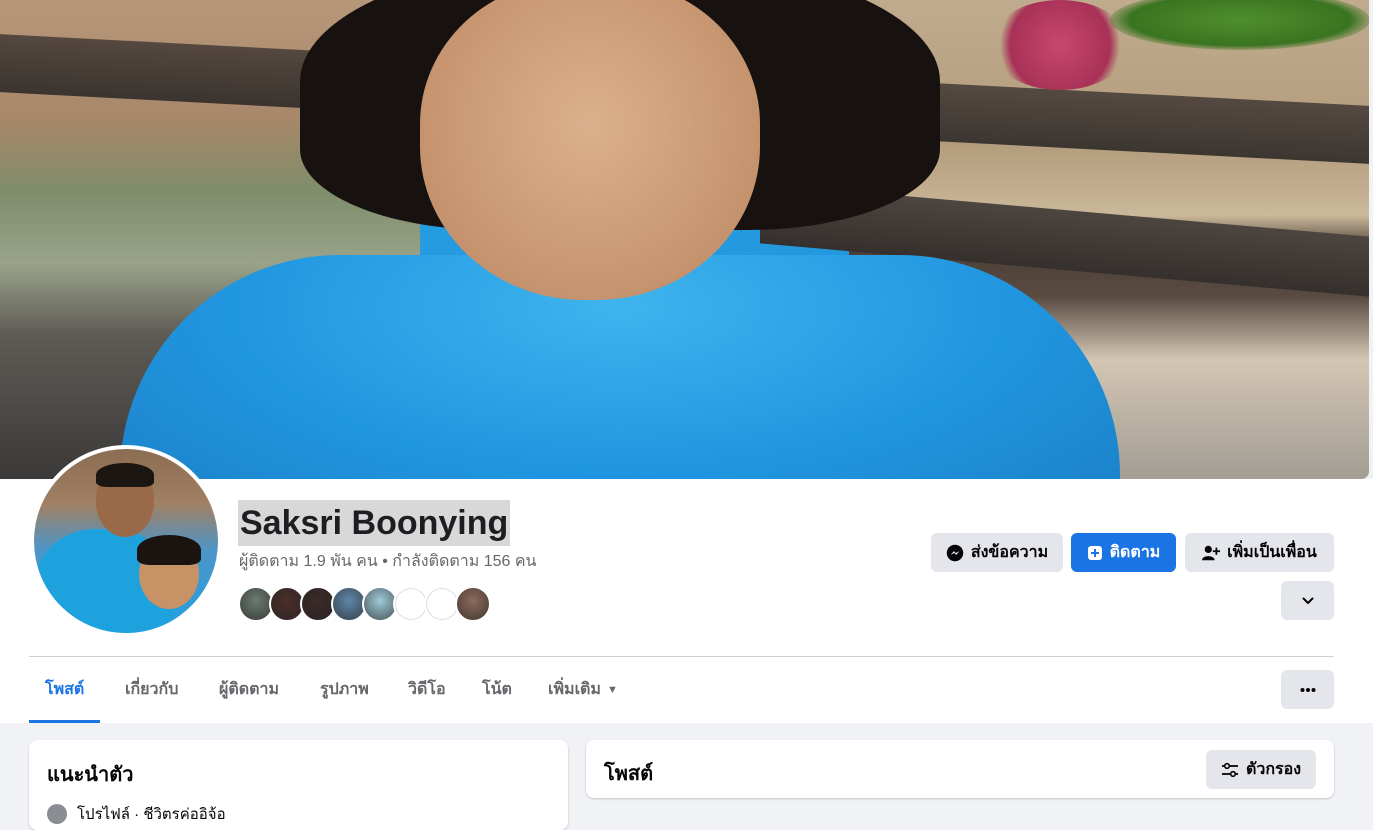 Image resolution: width=1373 pixels, height=830 pixels. What do you see at coordinates (574, 690) in the screenshot?
I see `tab-label: เพิ่มเติม` at bounding box center [574, 690].